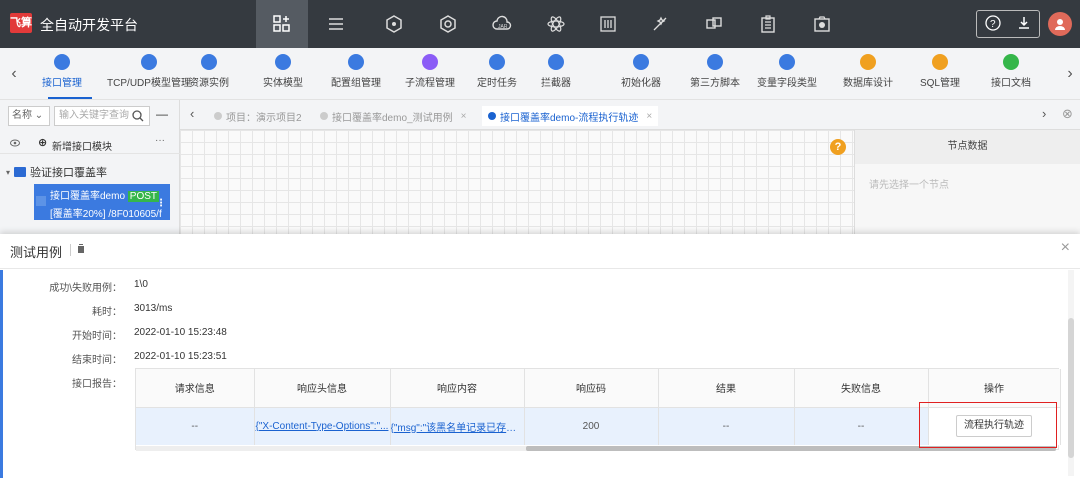  I want to click on field-key: 耗时：, so click(107, 312).